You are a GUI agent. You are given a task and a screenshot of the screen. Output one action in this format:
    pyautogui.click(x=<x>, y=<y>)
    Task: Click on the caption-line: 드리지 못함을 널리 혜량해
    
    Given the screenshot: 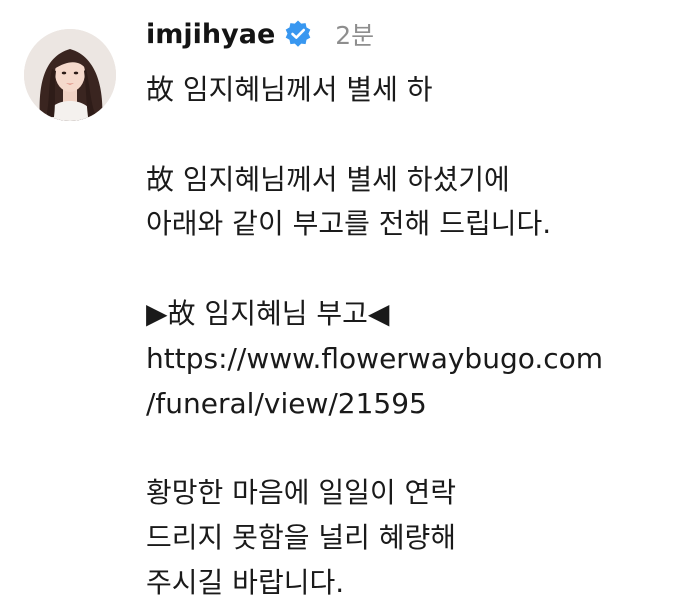 What is the action you would take?
    pyautogui.click(x=301, y=537)
    